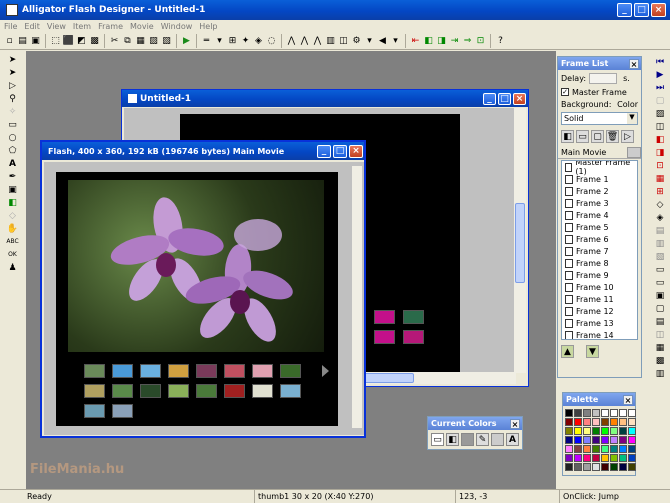 This screenshot has height=503, width=670. I want to click on list-item: Frame 10, so click(599, 287).